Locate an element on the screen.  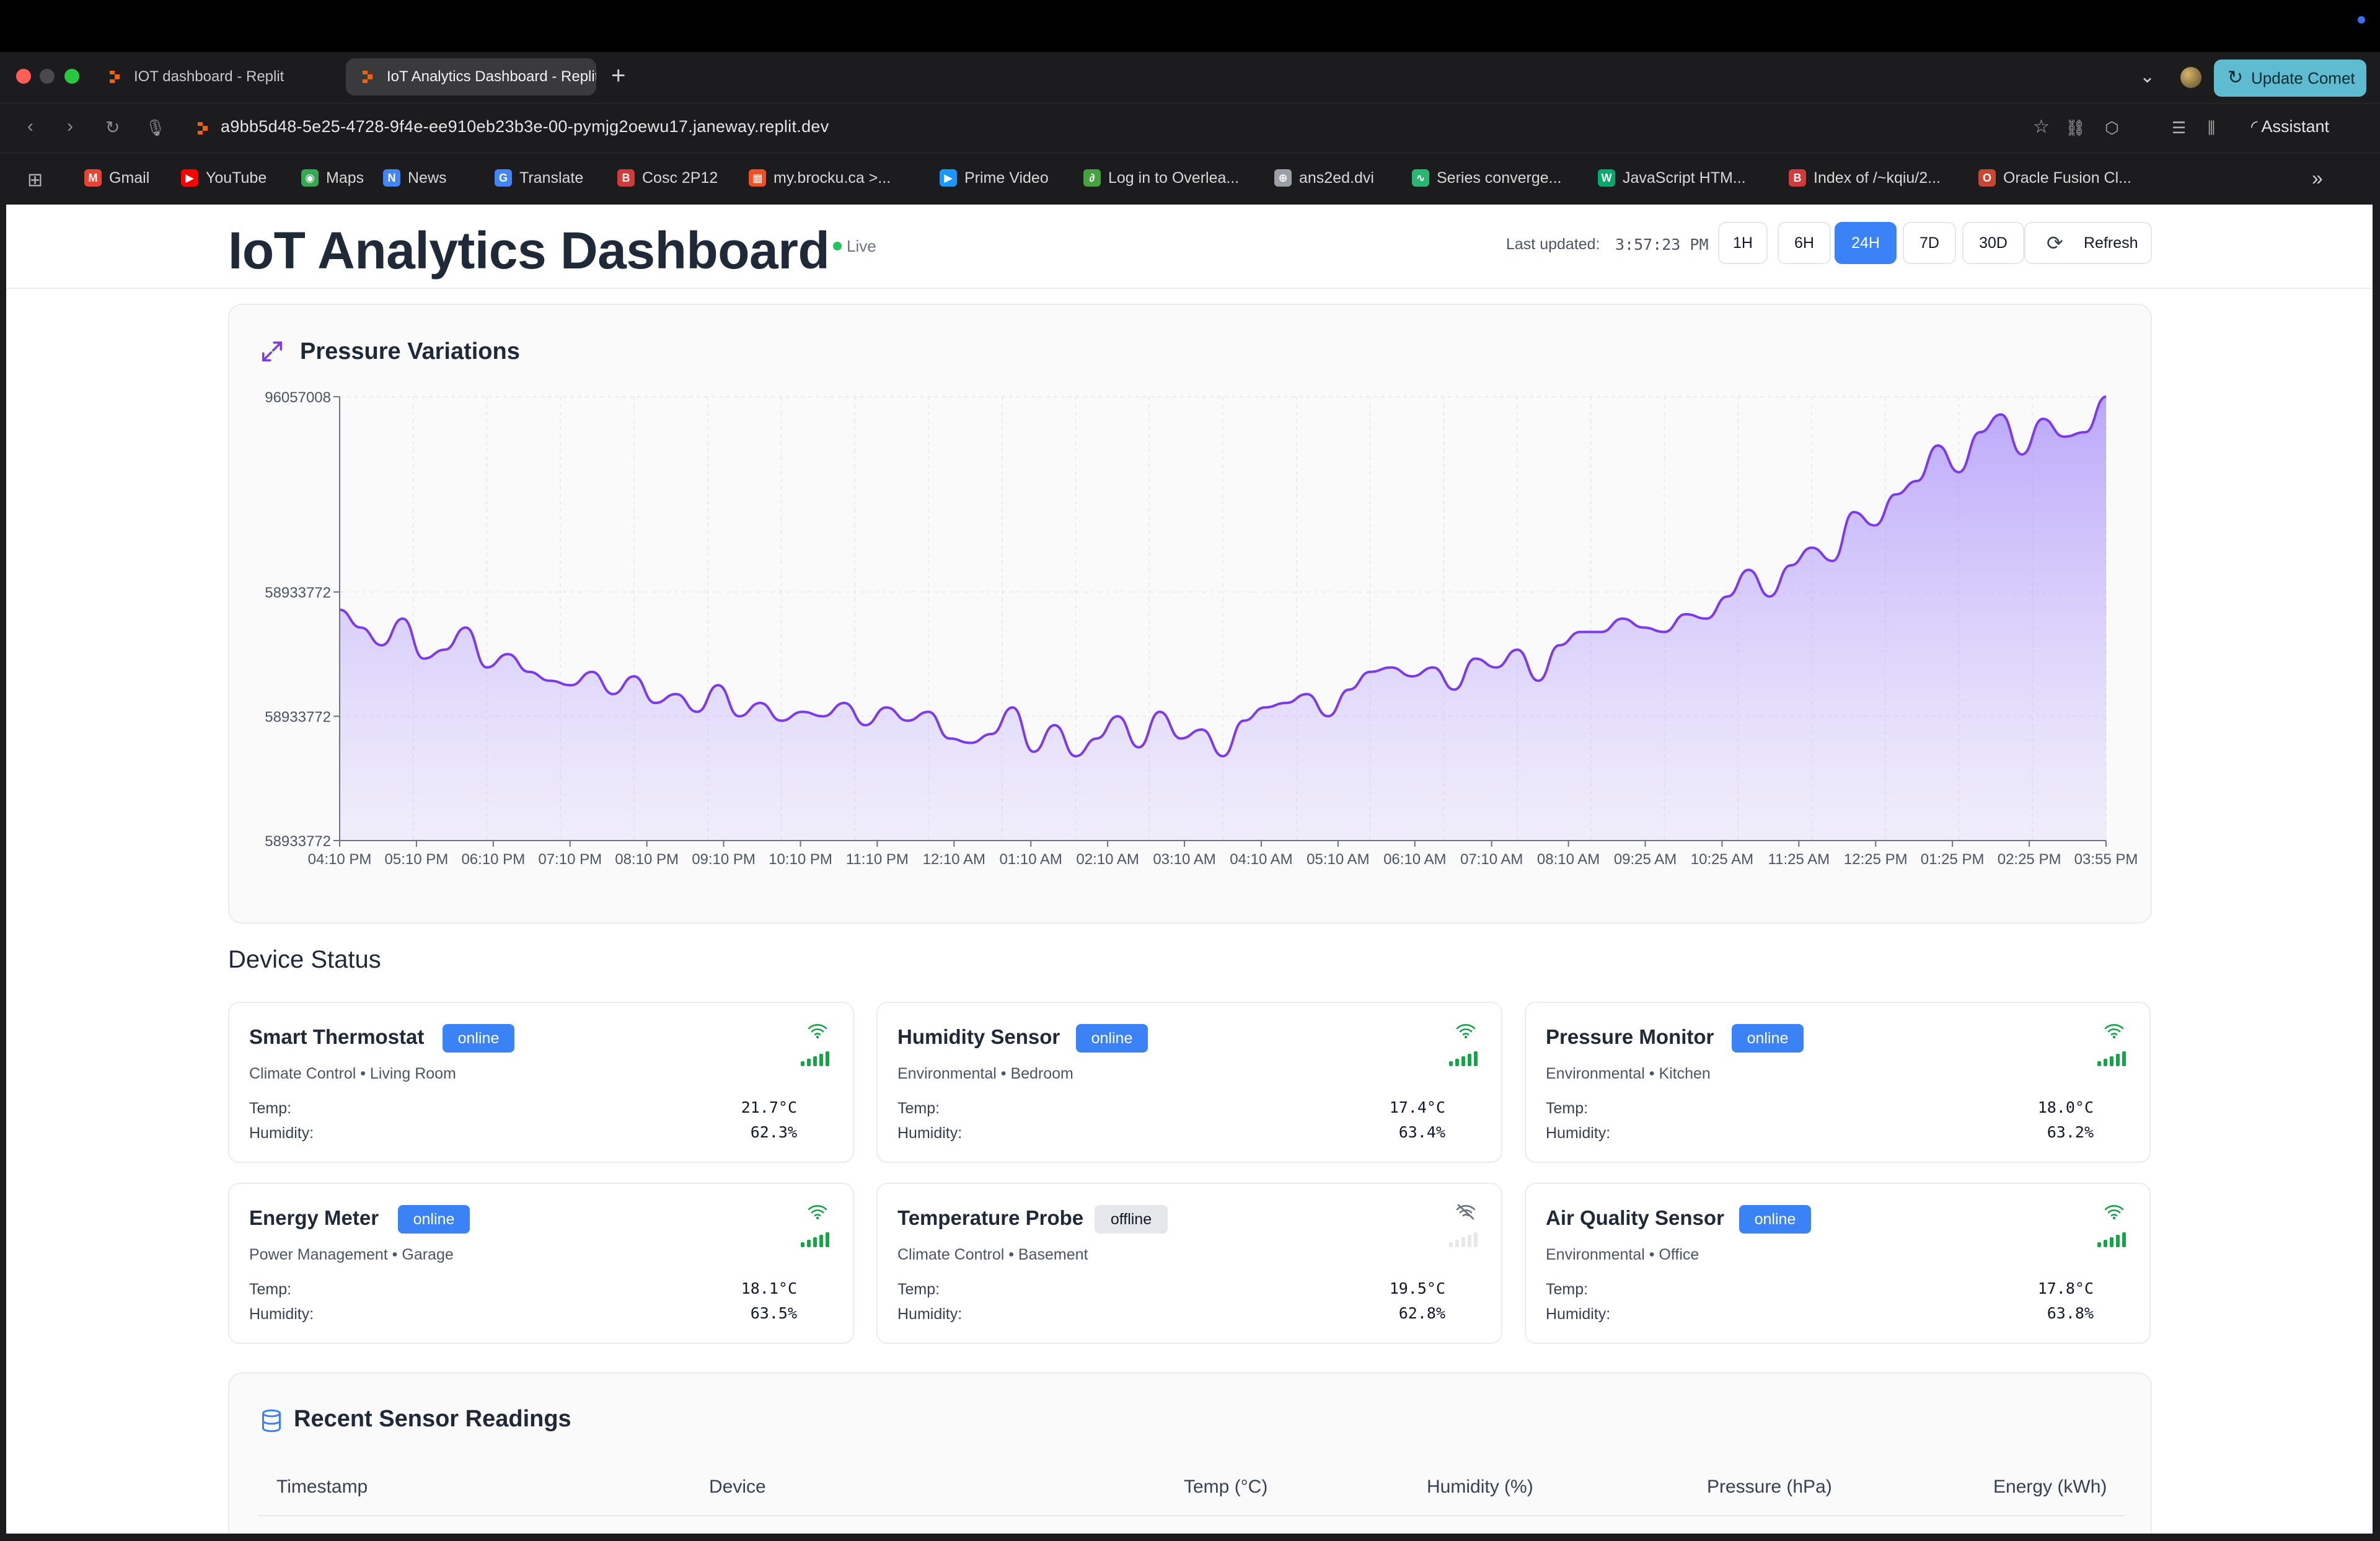
translate-icon: G is located at coordinates (503, 178).